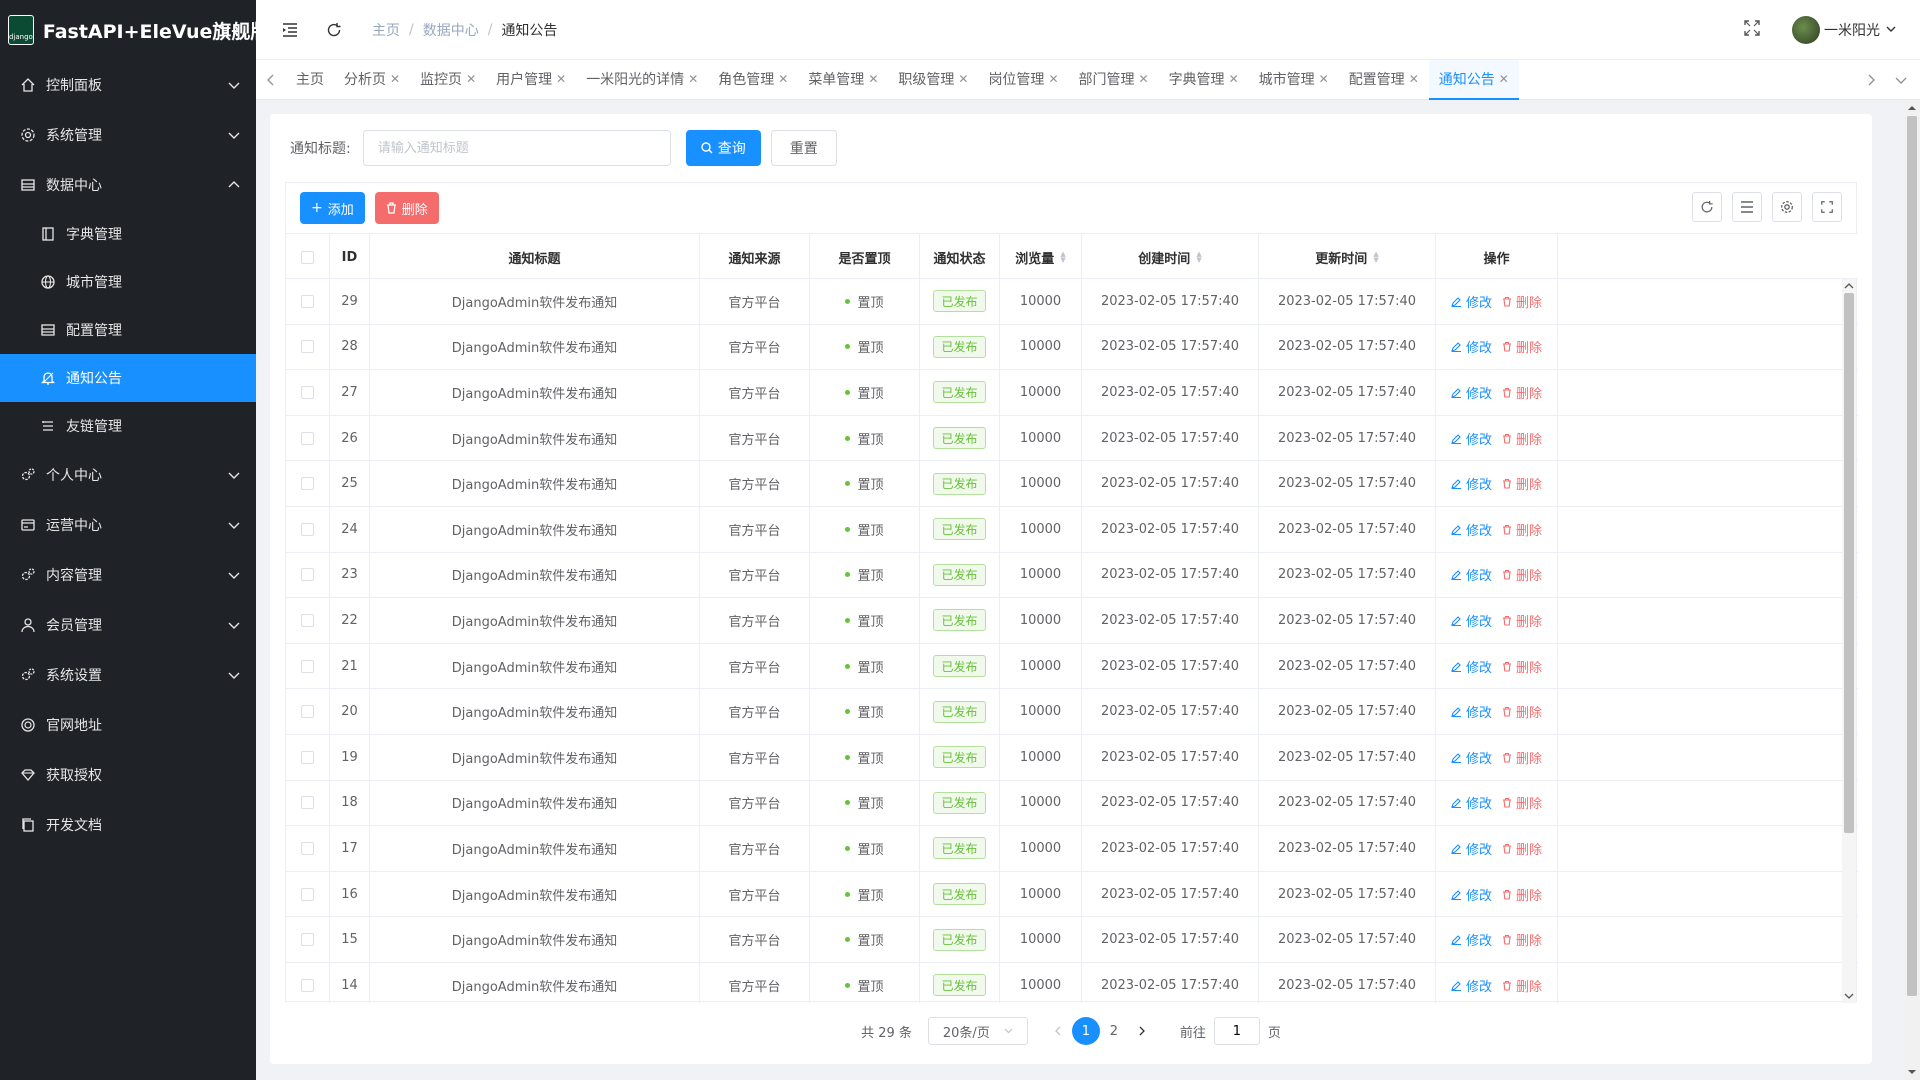 The image size is (1920, 1080). I want to click on sidebar-item-11: 会员管理, so click(128, 625).